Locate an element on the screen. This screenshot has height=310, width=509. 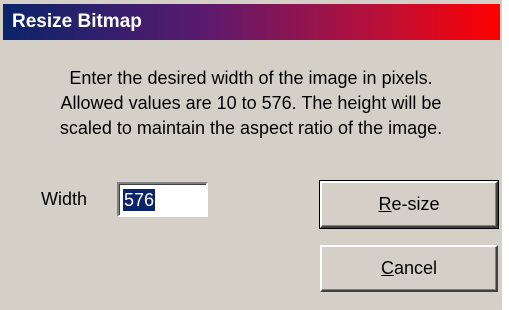
dialog-title: Resize Bitmap is located at coordinates (77, 21).